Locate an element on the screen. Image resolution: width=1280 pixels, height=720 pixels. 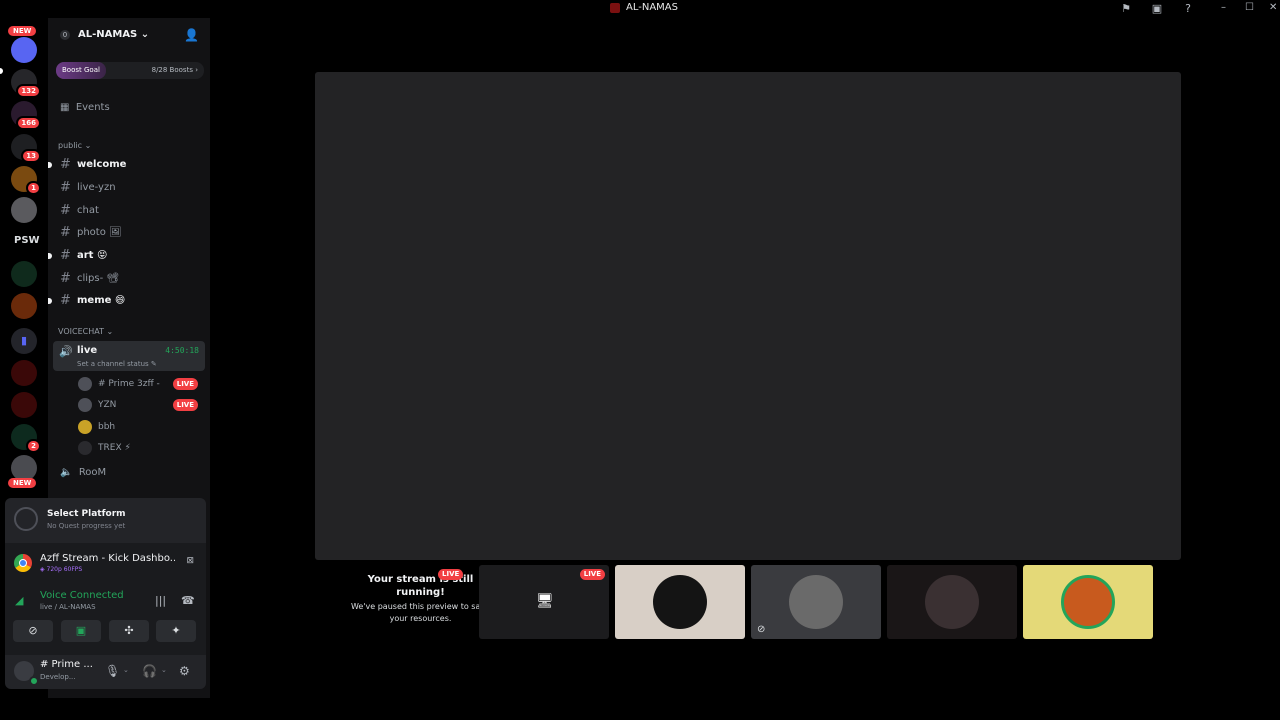
server-icon: 1 is located at coordinates (26, 180).